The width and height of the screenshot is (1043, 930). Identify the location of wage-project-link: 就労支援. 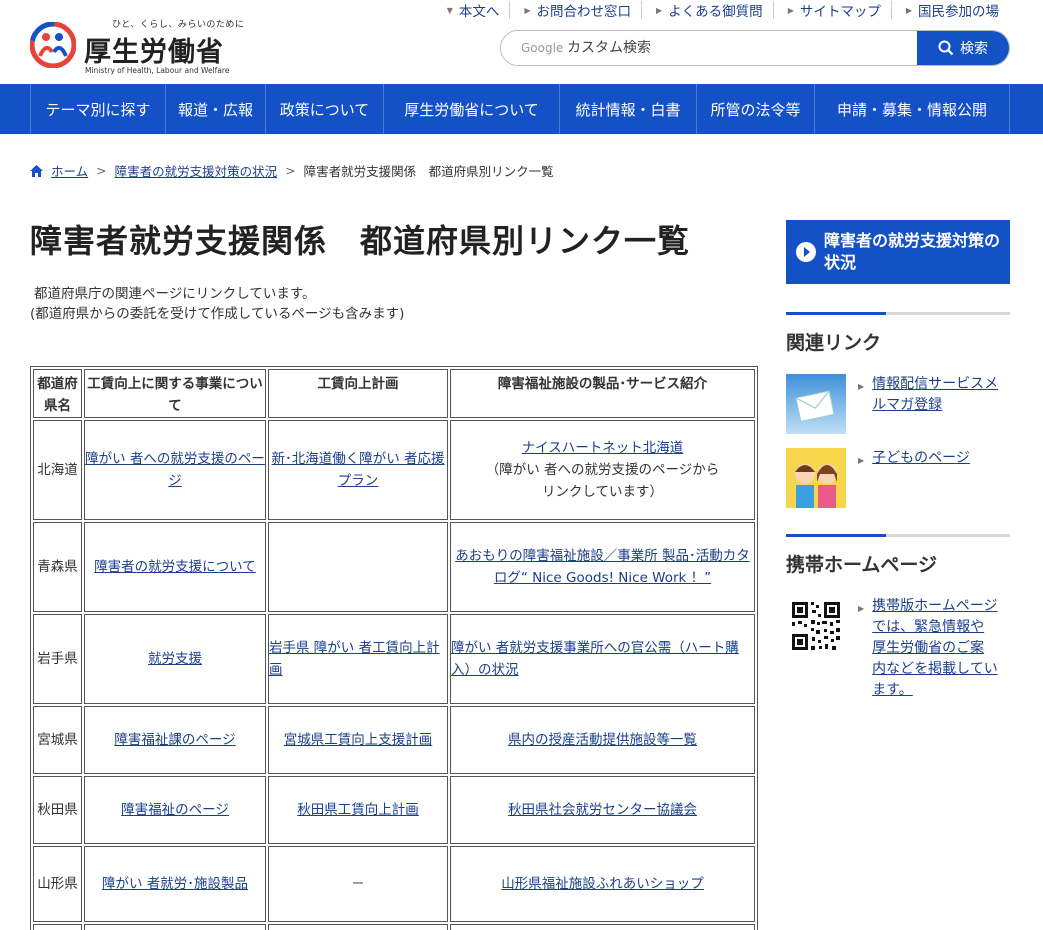
(175, 659).